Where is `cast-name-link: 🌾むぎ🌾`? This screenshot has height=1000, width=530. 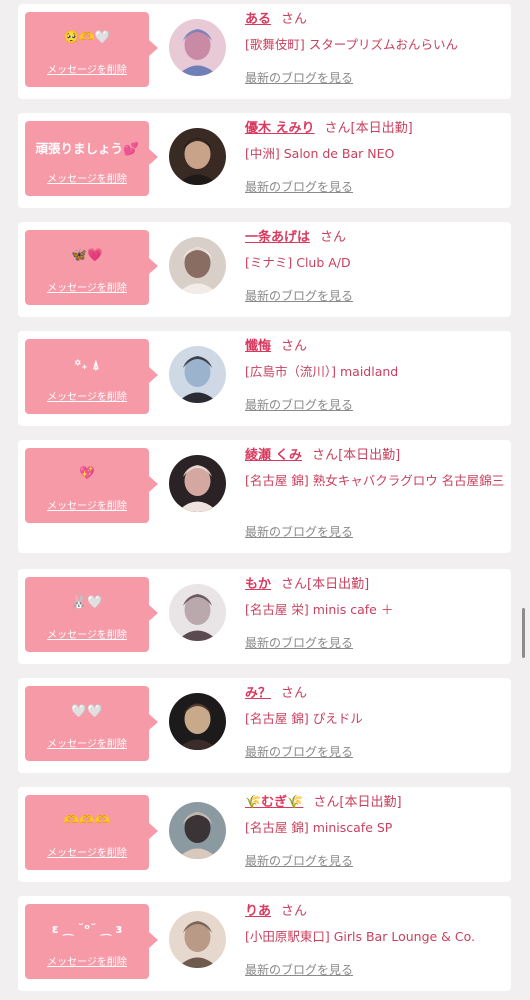 cast-name-link: 🌾むぎ🌾 is located at coordinates (274, 802).